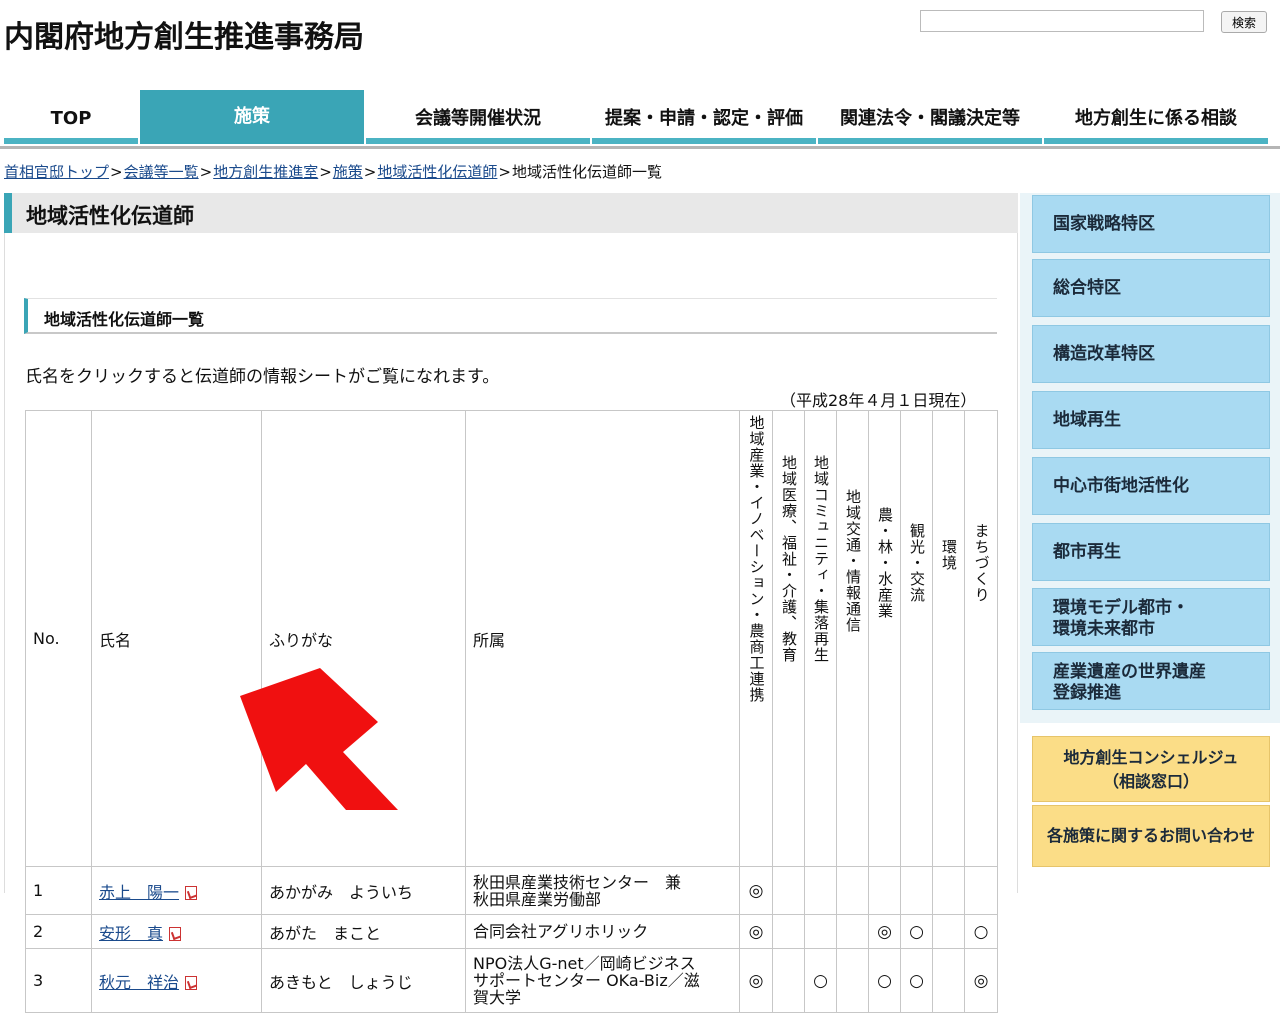  What do you see at coordinates (265, 172) in the screenshot?
I see `breadcrumb-link-office: 地方創生推進室` at bounding box center [265, 172].